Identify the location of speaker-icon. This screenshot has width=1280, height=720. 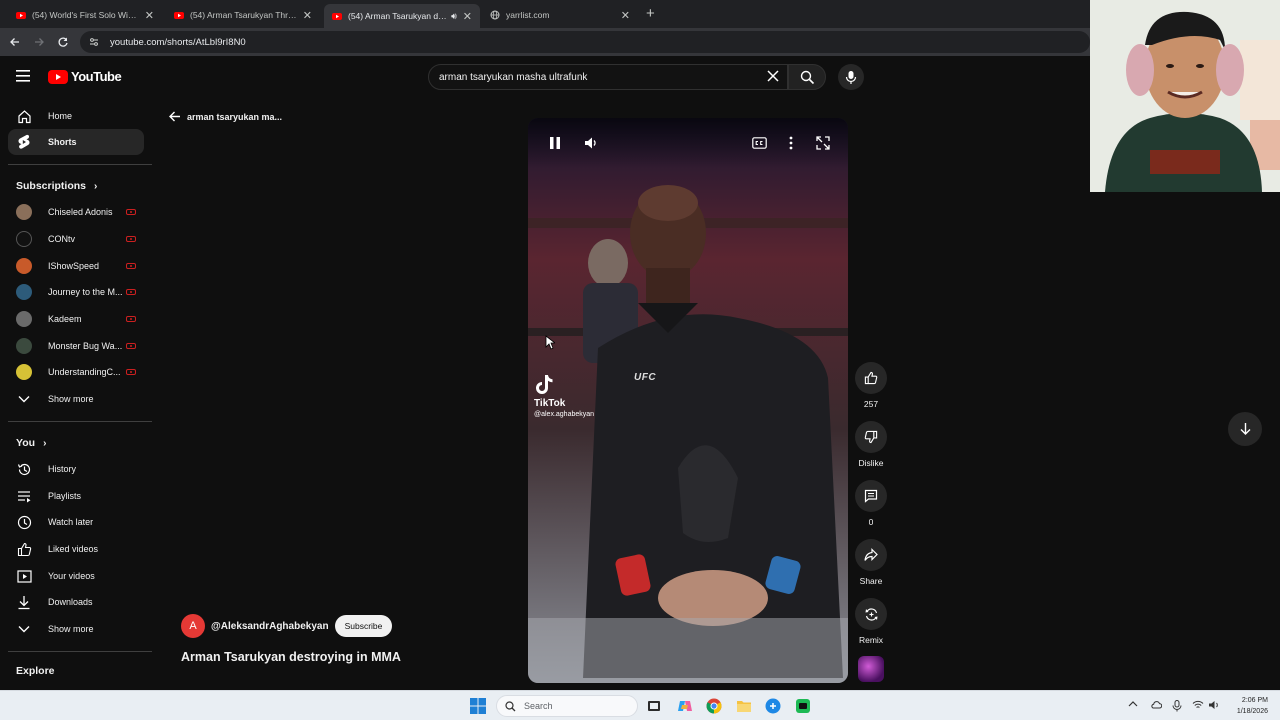
(1214, 706).